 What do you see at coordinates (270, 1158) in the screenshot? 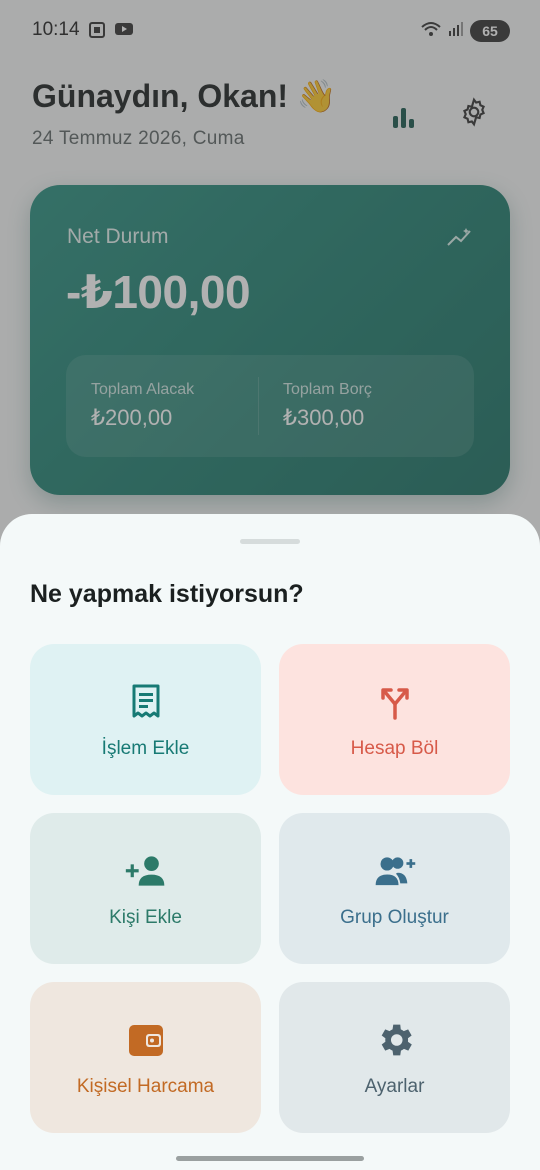
I see `home-indicator` at bounding box center [270, 1158].